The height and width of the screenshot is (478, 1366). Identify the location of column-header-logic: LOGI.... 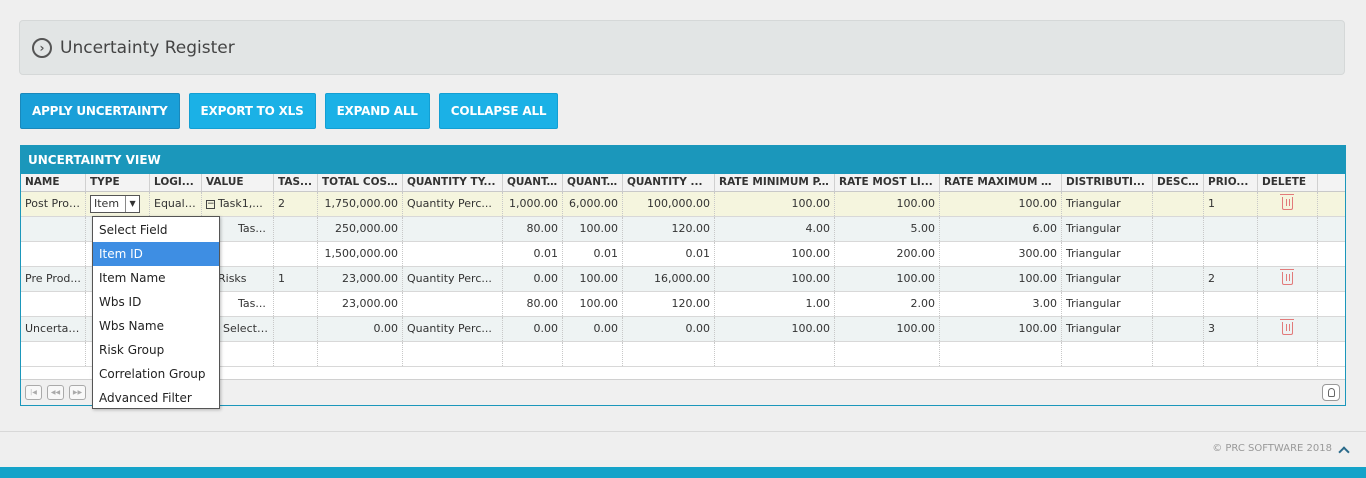
(176, 182).